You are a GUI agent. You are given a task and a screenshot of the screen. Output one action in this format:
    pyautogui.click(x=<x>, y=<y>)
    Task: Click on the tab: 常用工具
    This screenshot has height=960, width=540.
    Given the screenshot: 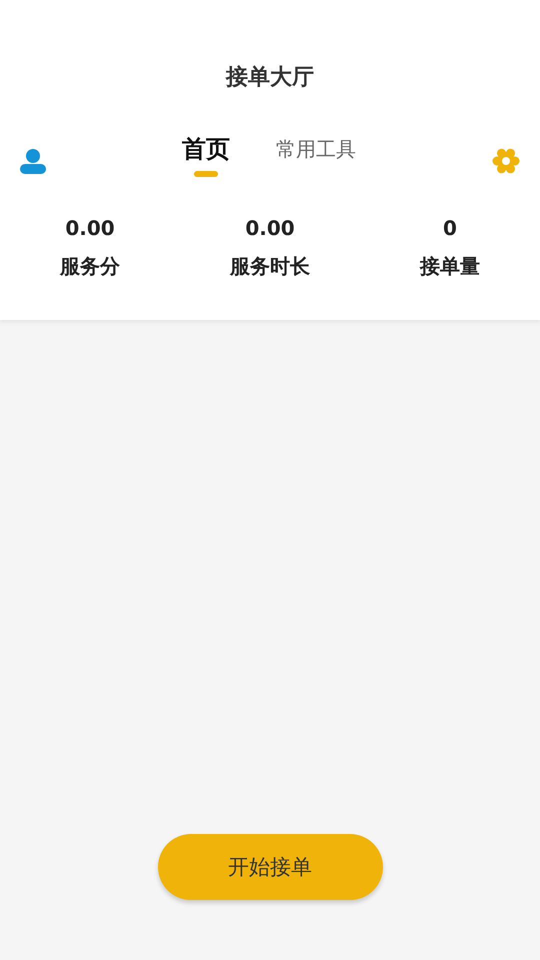 What is the action you would take?
    pyautogui.click(x=316, y=161)
    